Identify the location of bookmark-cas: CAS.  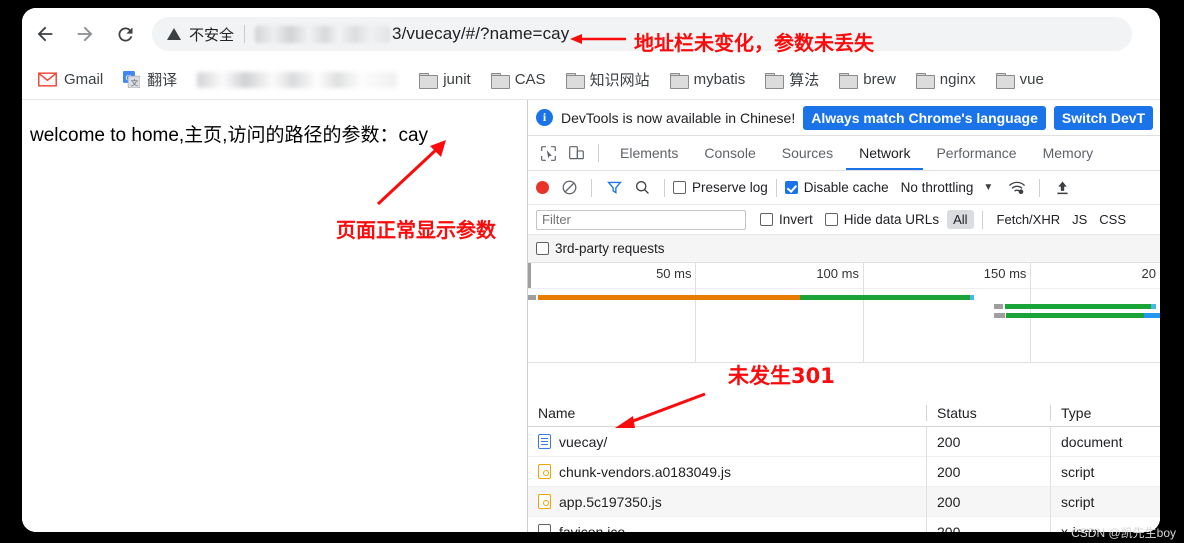
(518, 80).